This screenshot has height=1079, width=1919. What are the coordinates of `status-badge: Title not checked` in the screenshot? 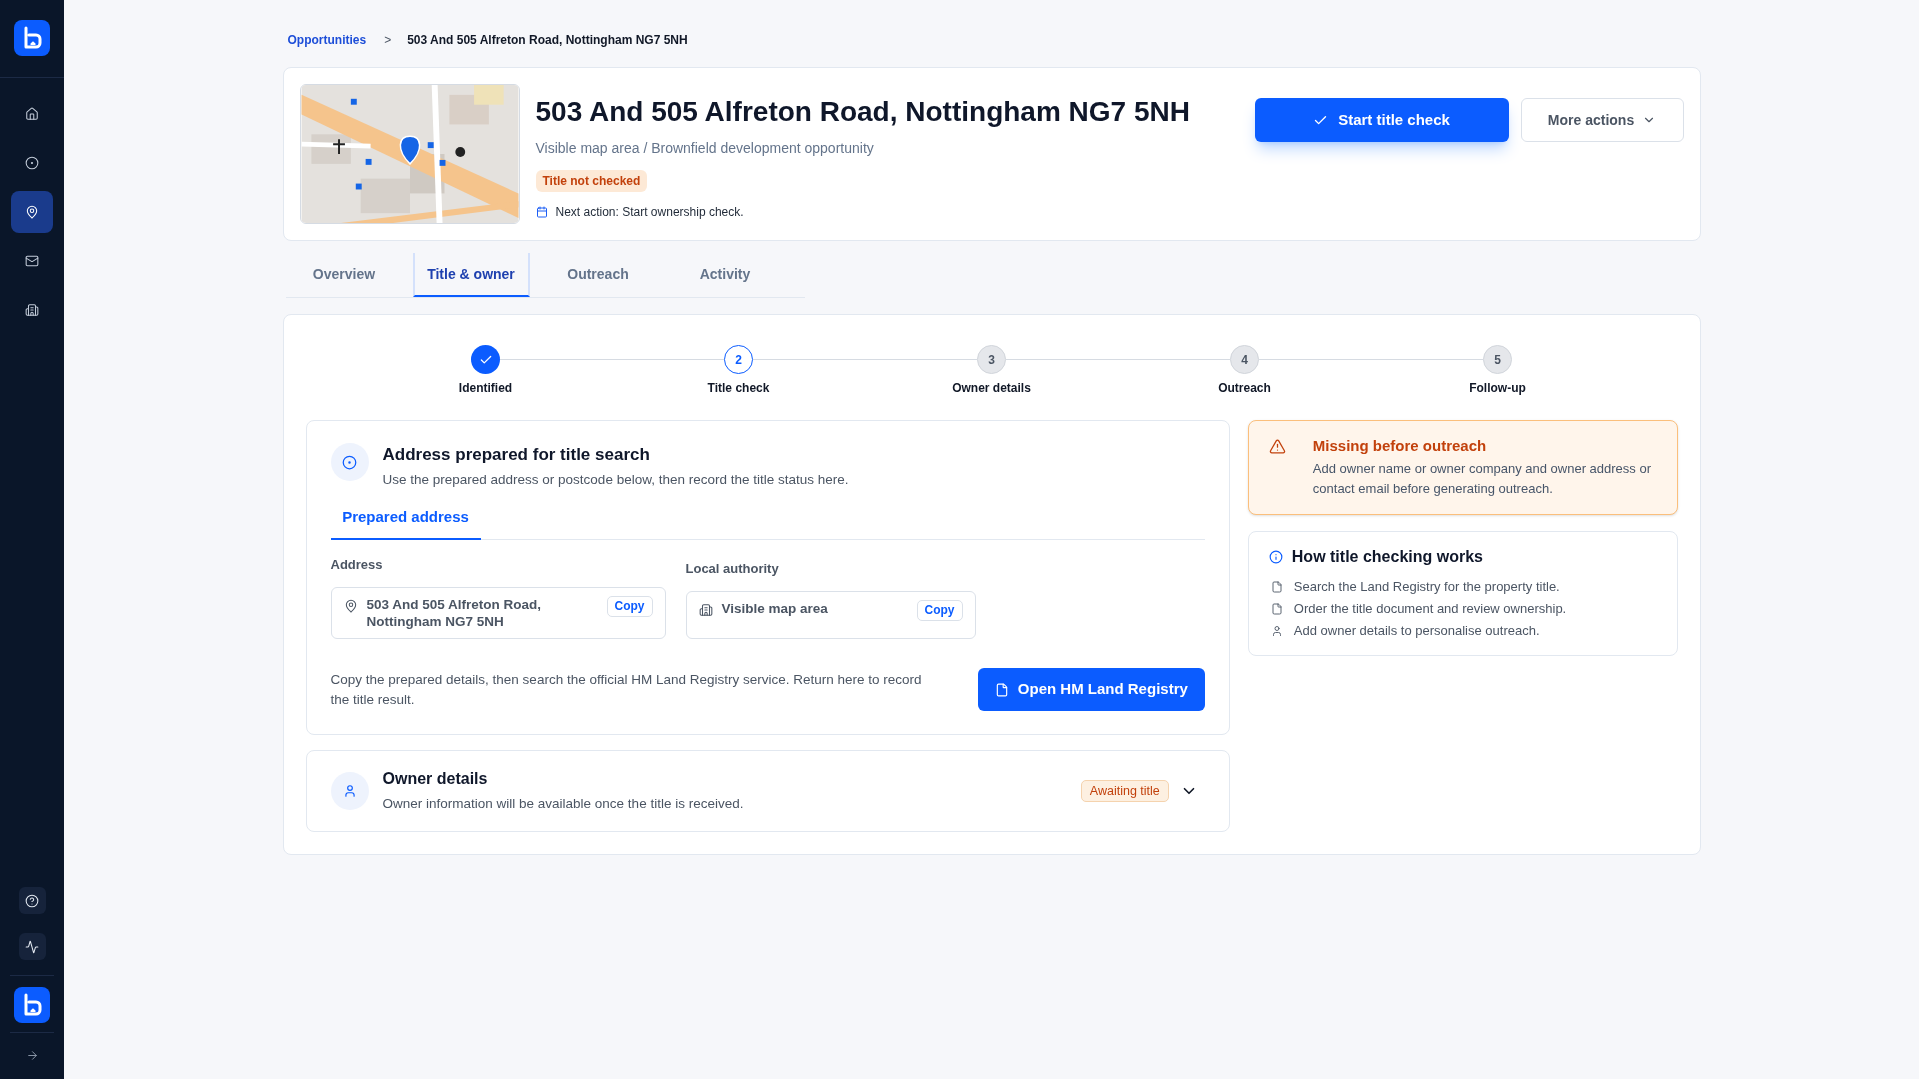 It's located at (591, 181).